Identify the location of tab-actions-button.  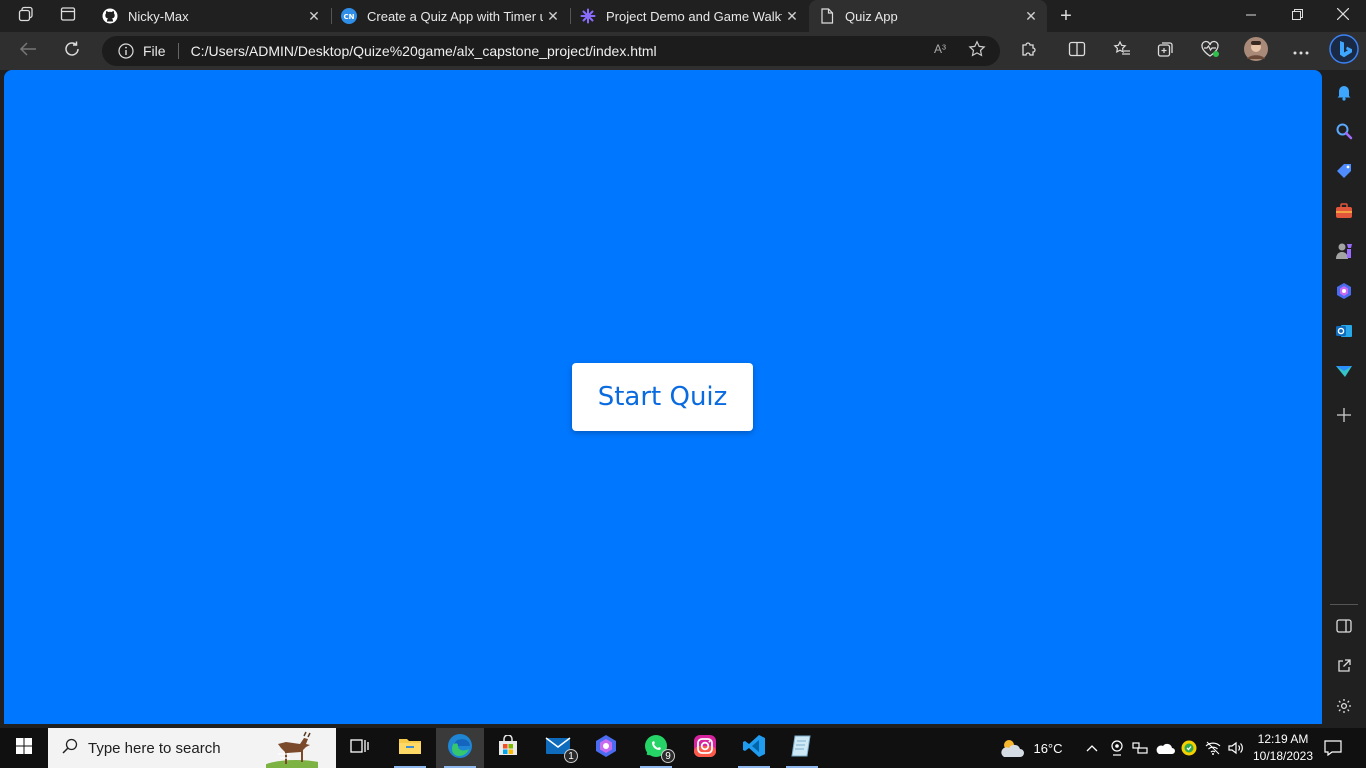
(68, 16).